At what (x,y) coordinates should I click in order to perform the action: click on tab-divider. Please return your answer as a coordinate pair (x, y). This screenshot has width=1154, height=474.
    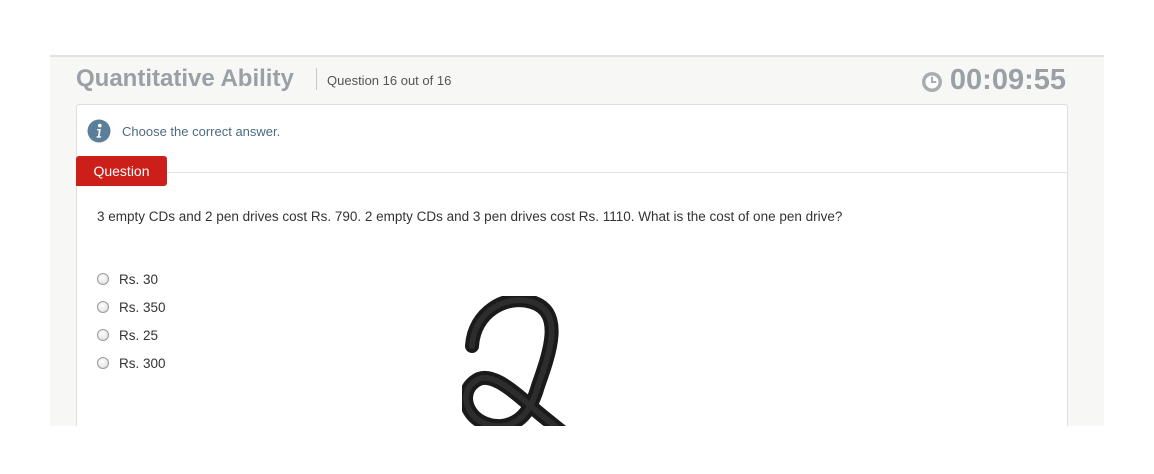
    Looking at the image, I should click on (617, 172).